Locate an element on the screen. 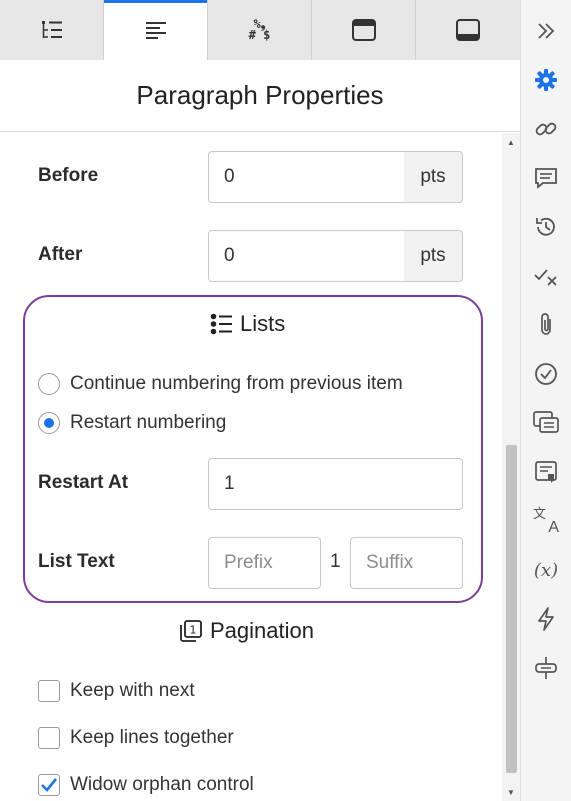 This screenshot has width=571, height=801. suffix-input: Suffix is located at coordinates (406, 563).